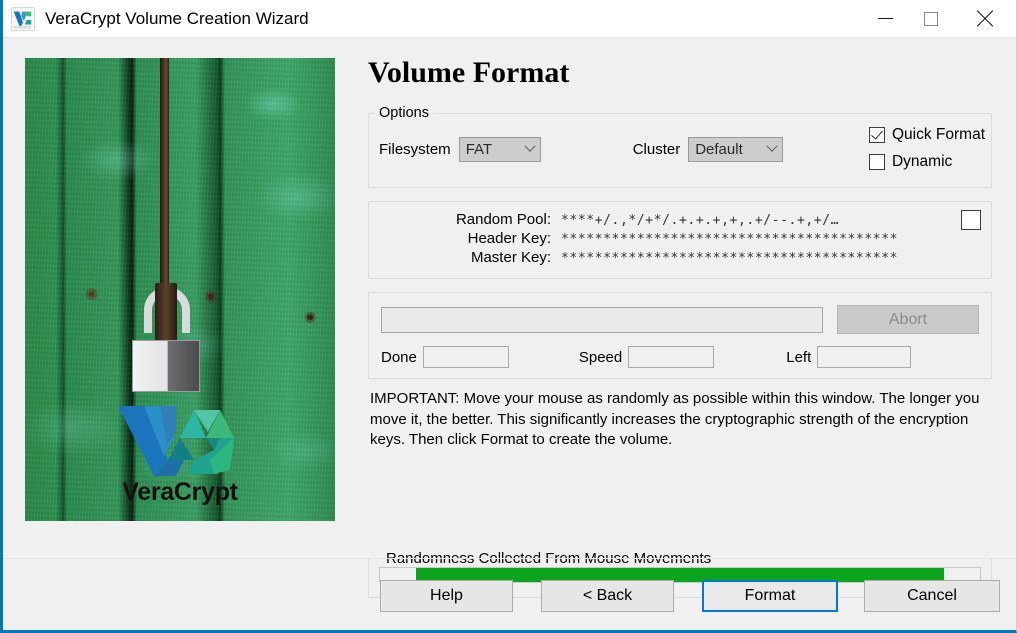 This screenshot has width=1017, height=633. What do you see at coordinates (177, 18) in the screenshot?
I see `window-title: VeraCrypt Volume Creation Wizard` at bounding box center [177, 18].